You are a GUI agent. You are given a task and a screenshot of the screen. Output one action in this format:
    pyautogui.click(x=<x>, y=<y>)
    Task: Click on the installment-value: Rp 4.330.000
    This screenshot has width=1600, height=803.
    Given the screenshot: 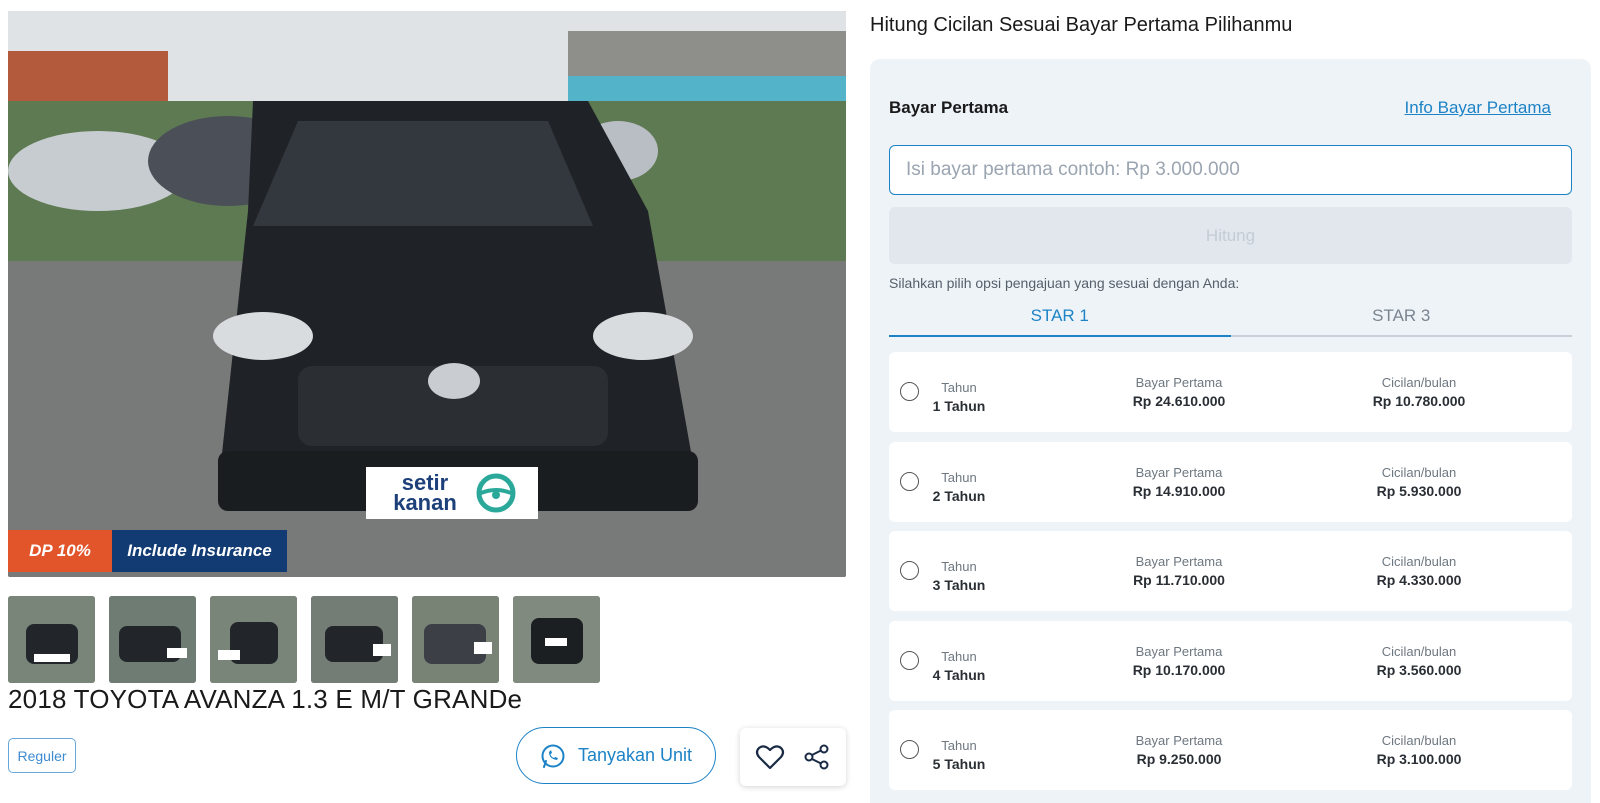 What is the action you would take?
    pyautogui.click(x=1419, y=580)
    